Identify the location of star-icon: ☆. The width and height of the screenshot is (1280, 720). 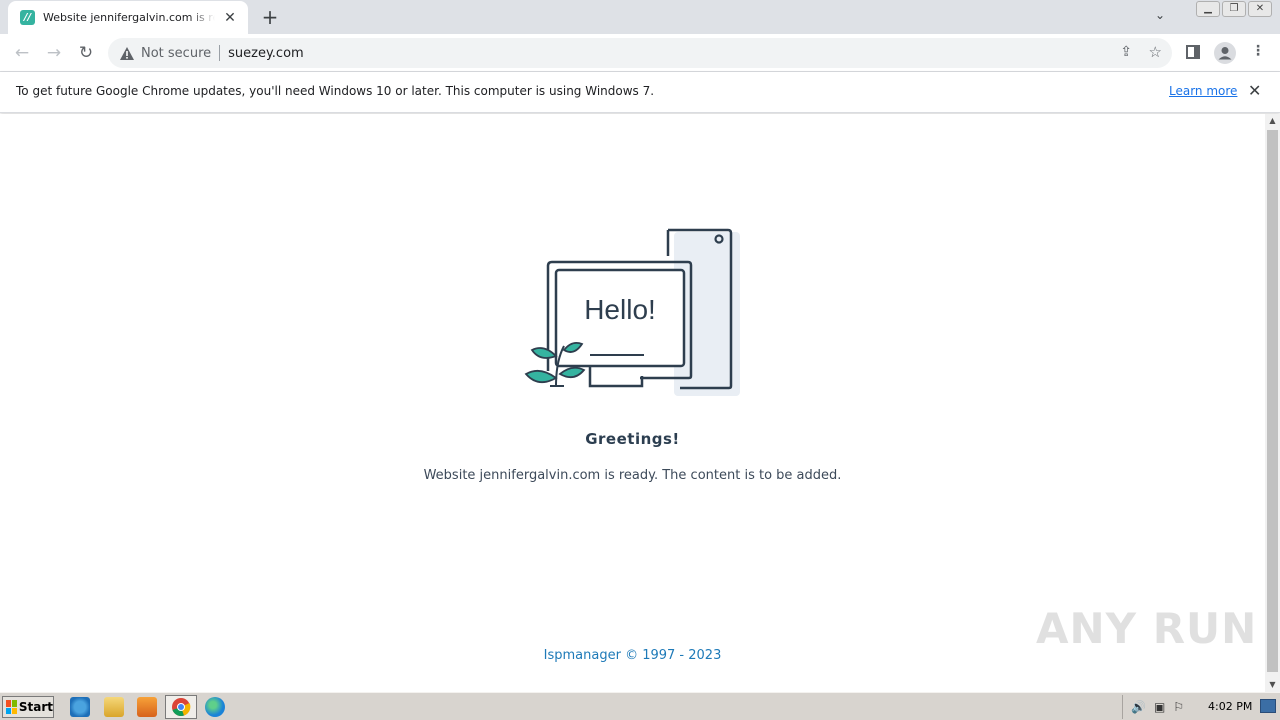
(1155, 52).